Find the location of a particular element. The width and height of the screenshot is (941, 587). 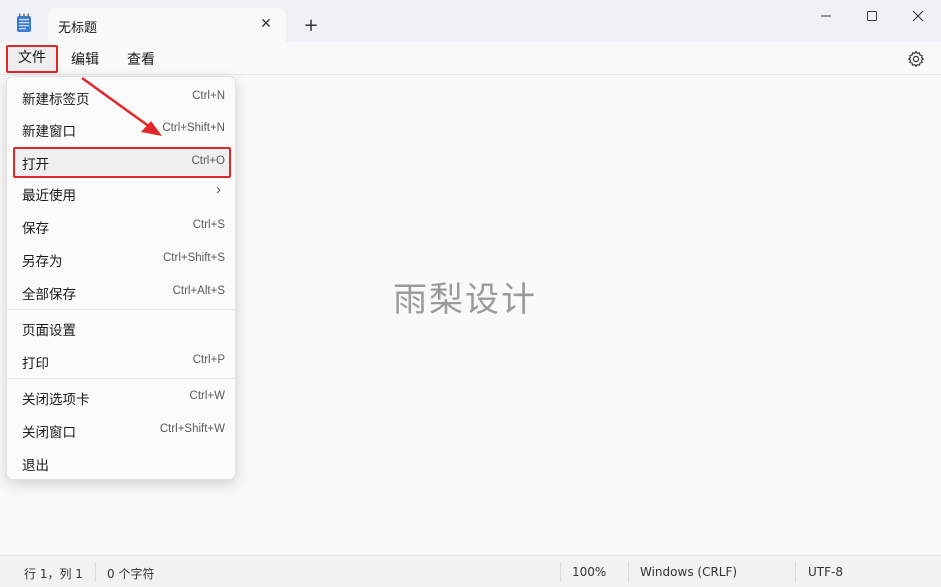

zoom-level: 100% is located at coordinates (589, 572).